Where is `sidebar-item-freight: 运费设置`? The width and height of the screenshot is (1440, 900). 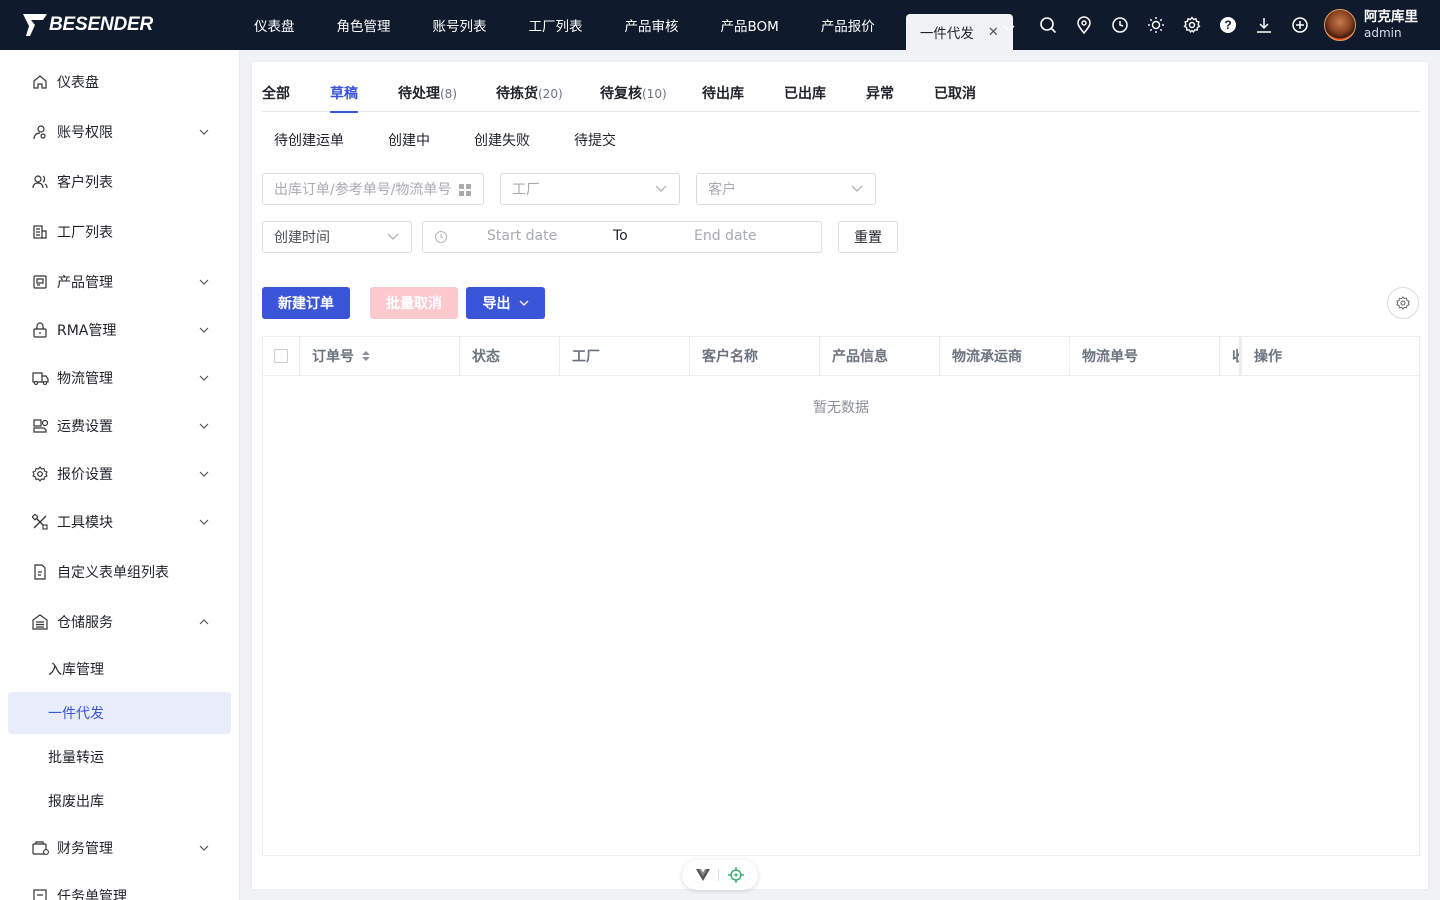 sidebar-item-freight: 运费设置 is located at coordinates (119, 426).